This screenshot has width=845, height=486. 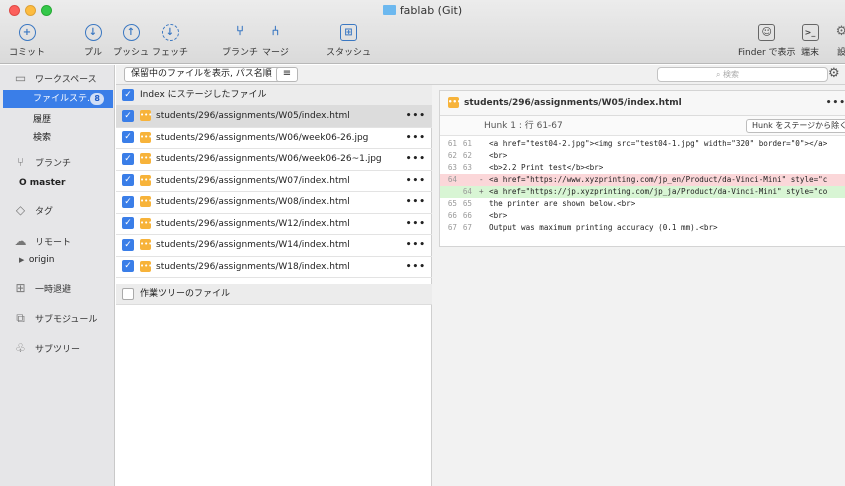 I want to click on stash-icon: ⊞, so click(x=20, y=288).